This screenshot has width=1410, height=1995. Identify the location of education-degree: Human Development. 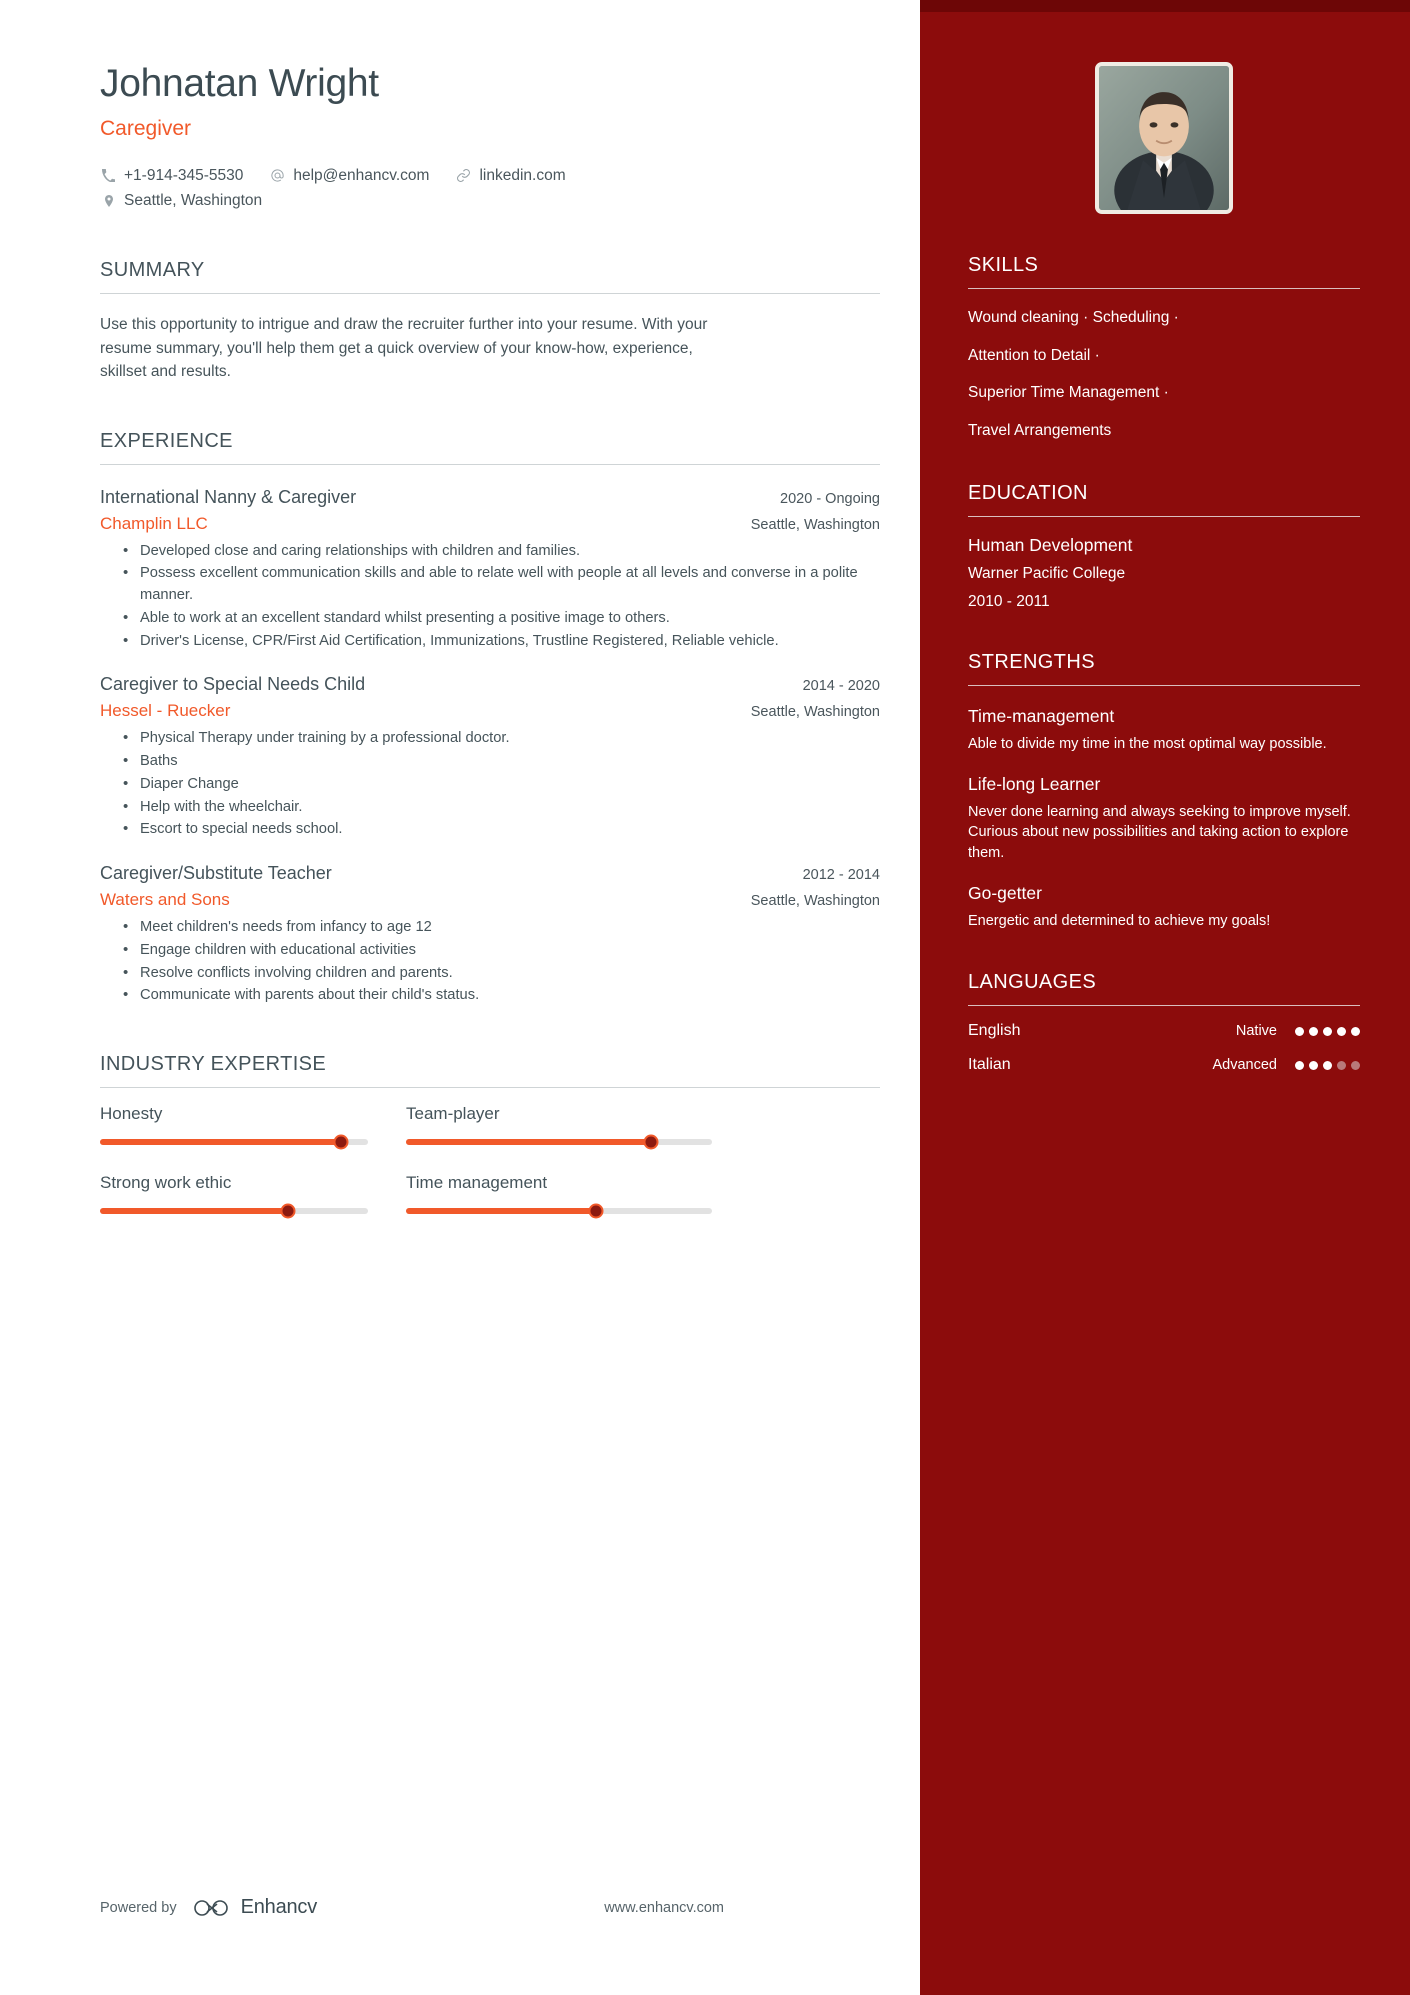
(1050, 544).